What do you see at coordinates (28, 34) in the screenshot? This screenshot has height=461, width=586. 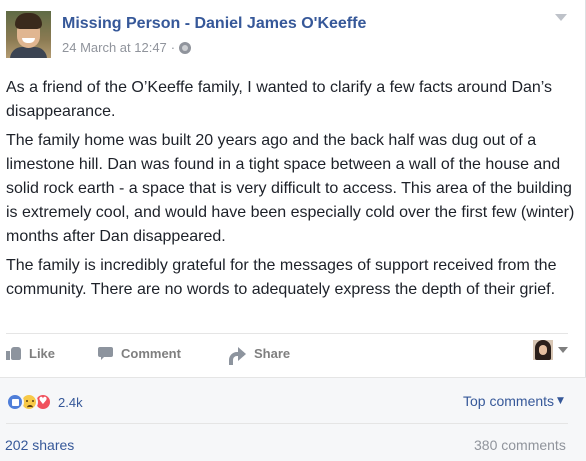 I see `author-avatar` at bounding box center [28, 34].